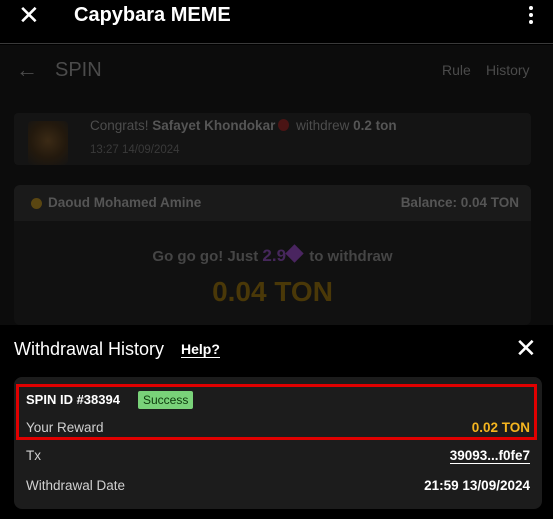 This screenshot has width=553, height=519. I want to click on withdrawal-date-value: 21:59 13/09/2024, so click(477, 485).